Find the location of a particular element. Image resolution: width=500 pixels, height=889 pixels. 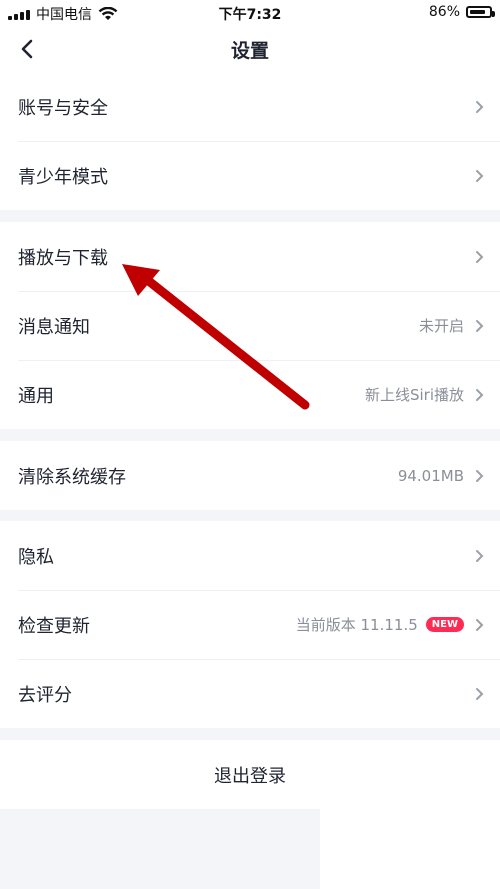

row-label: 消息通知 is located at coordinates (54, 327).